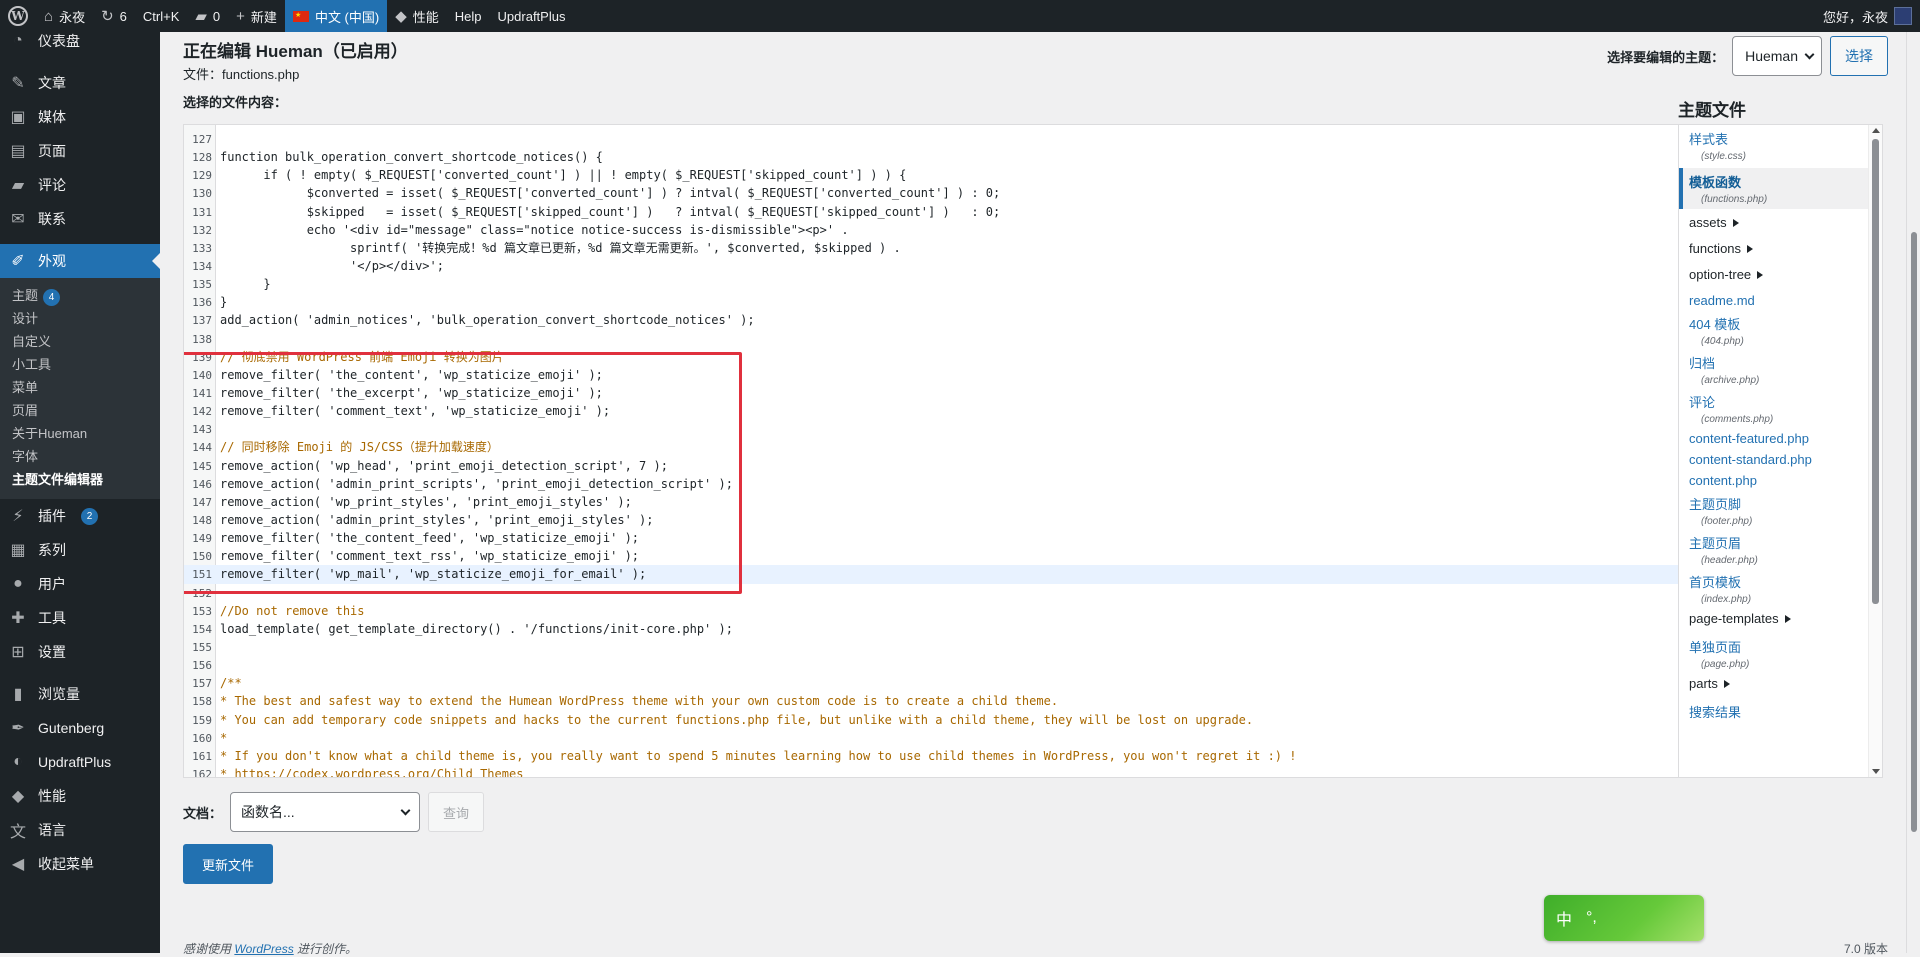  Describe the element at coordinates (80, 387) in the screenshot. I see `submenu-menus: 菜单` at that location.